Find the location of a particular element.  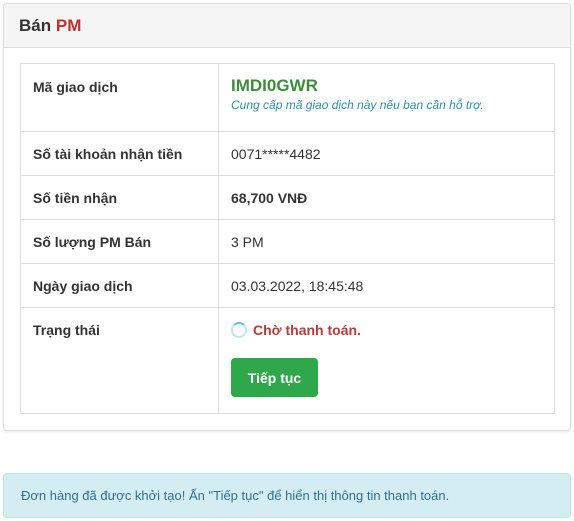

table-row: Số tiền nhận 68,700 VNĐ is located at coordinates (287, 197).